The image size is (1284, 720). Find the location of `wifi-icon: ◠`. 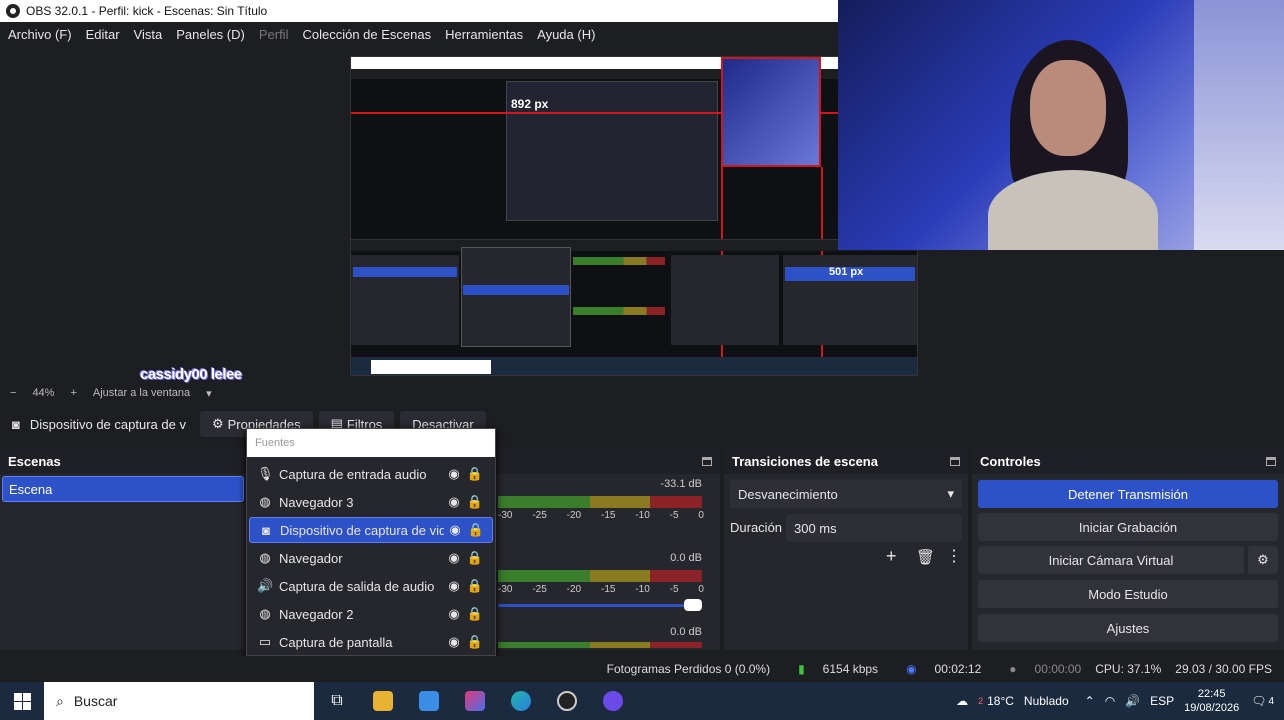

wifi-icon: ◠ is located at coordinates (1110, 701).